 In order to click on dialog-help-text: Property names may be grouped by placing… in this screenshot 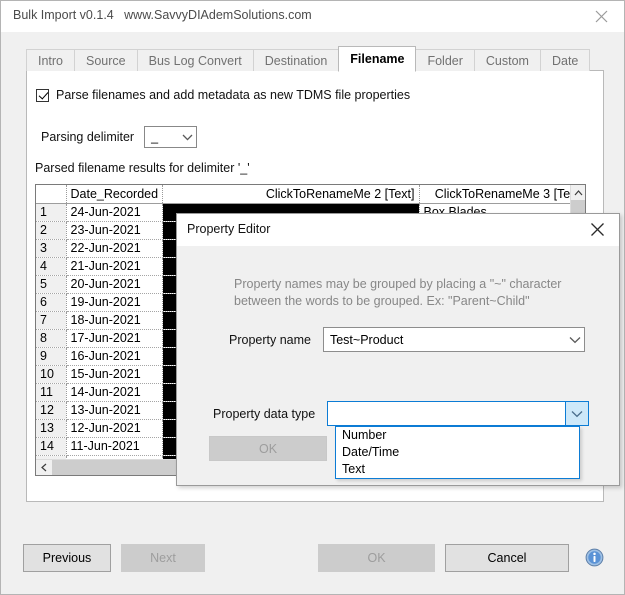, I will do `click(419, 293)`.